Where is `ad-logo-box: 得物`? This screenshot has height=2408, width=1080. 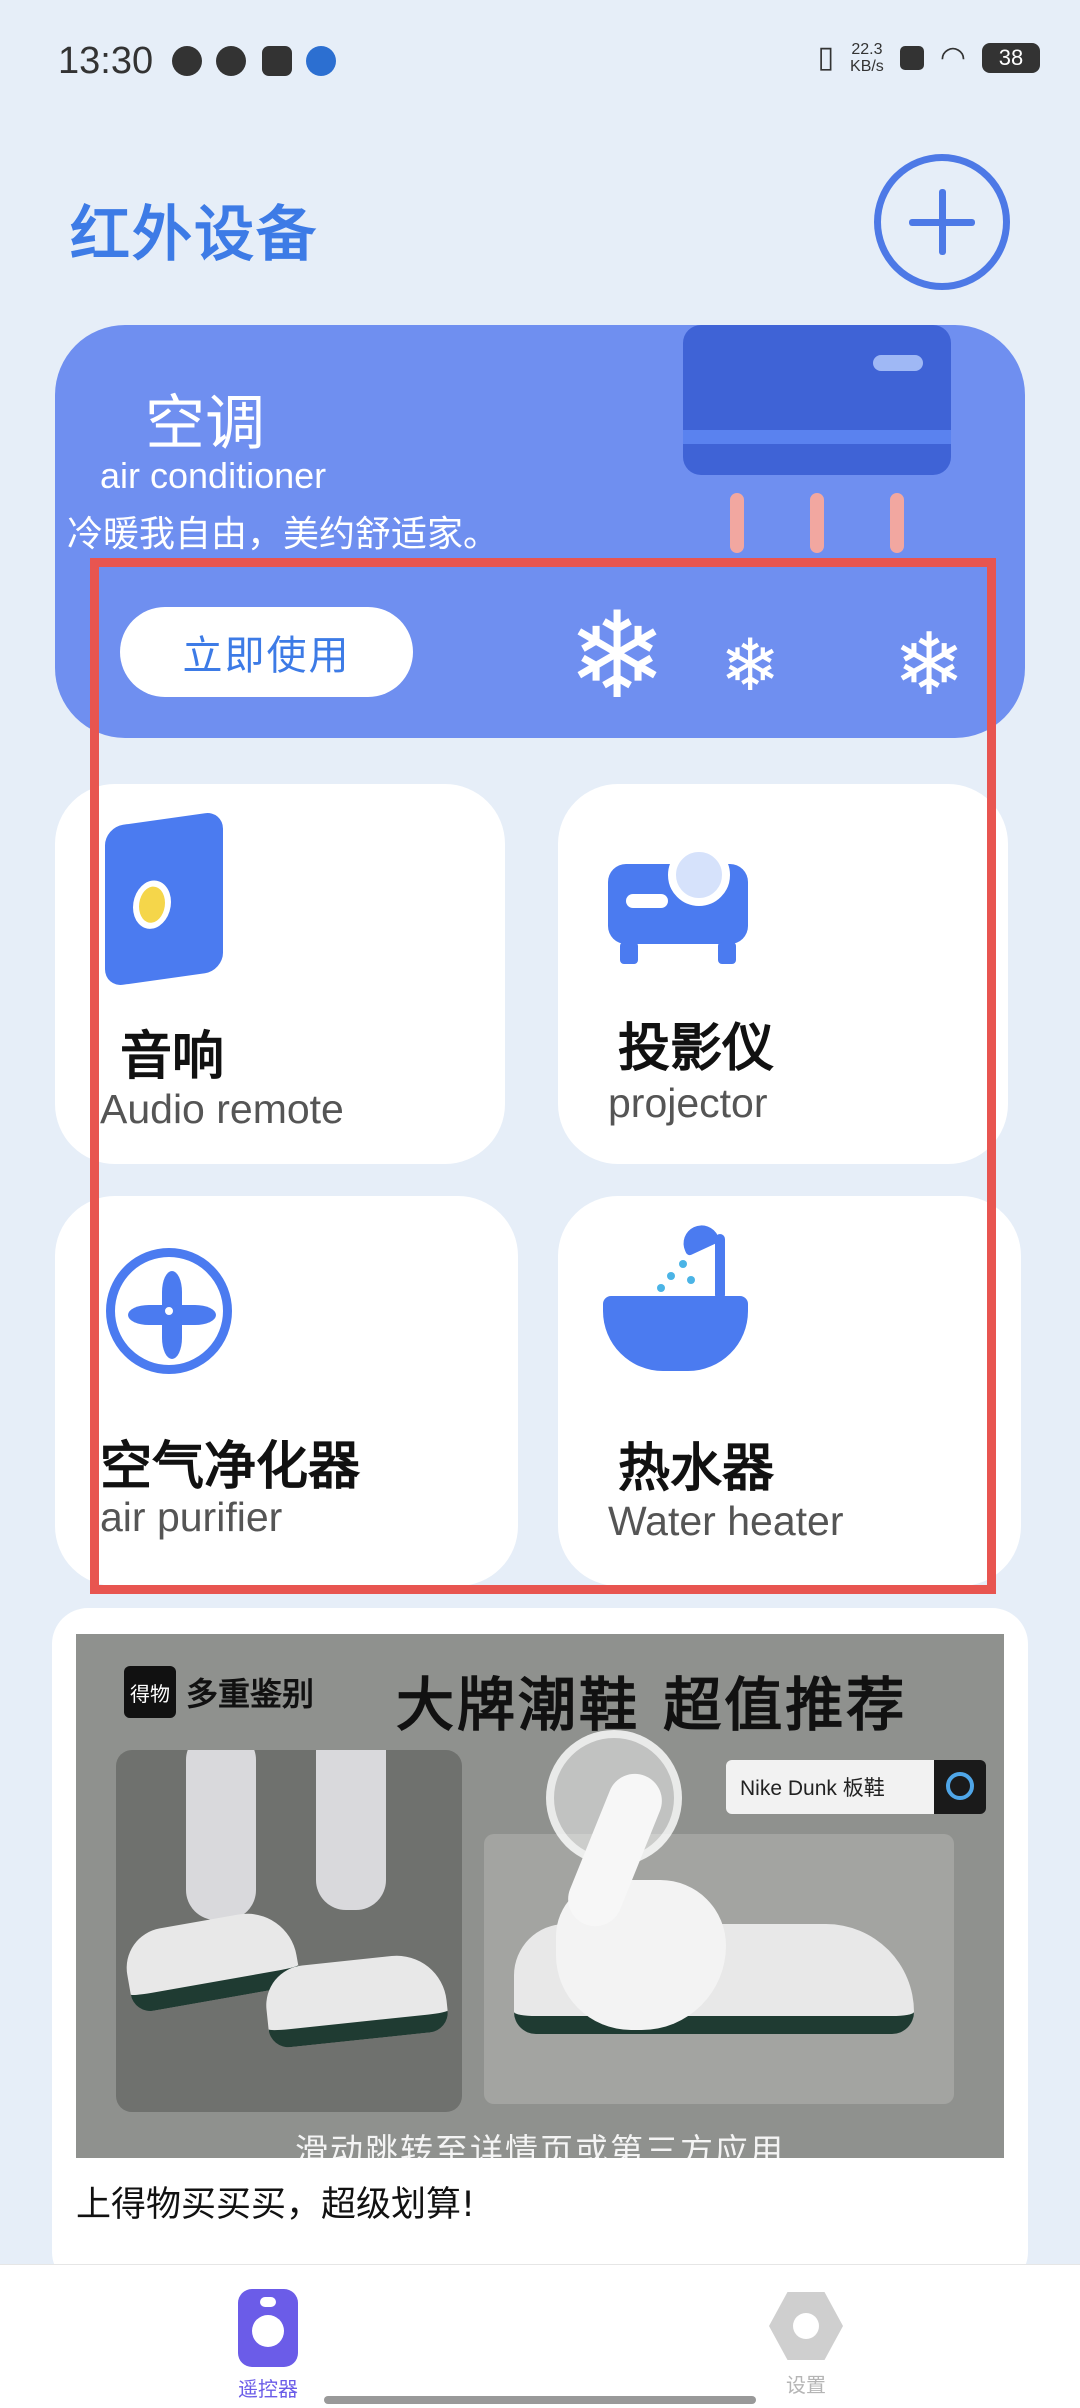 ad-logo-box: 得物 is located at coordinates (150, 1692).